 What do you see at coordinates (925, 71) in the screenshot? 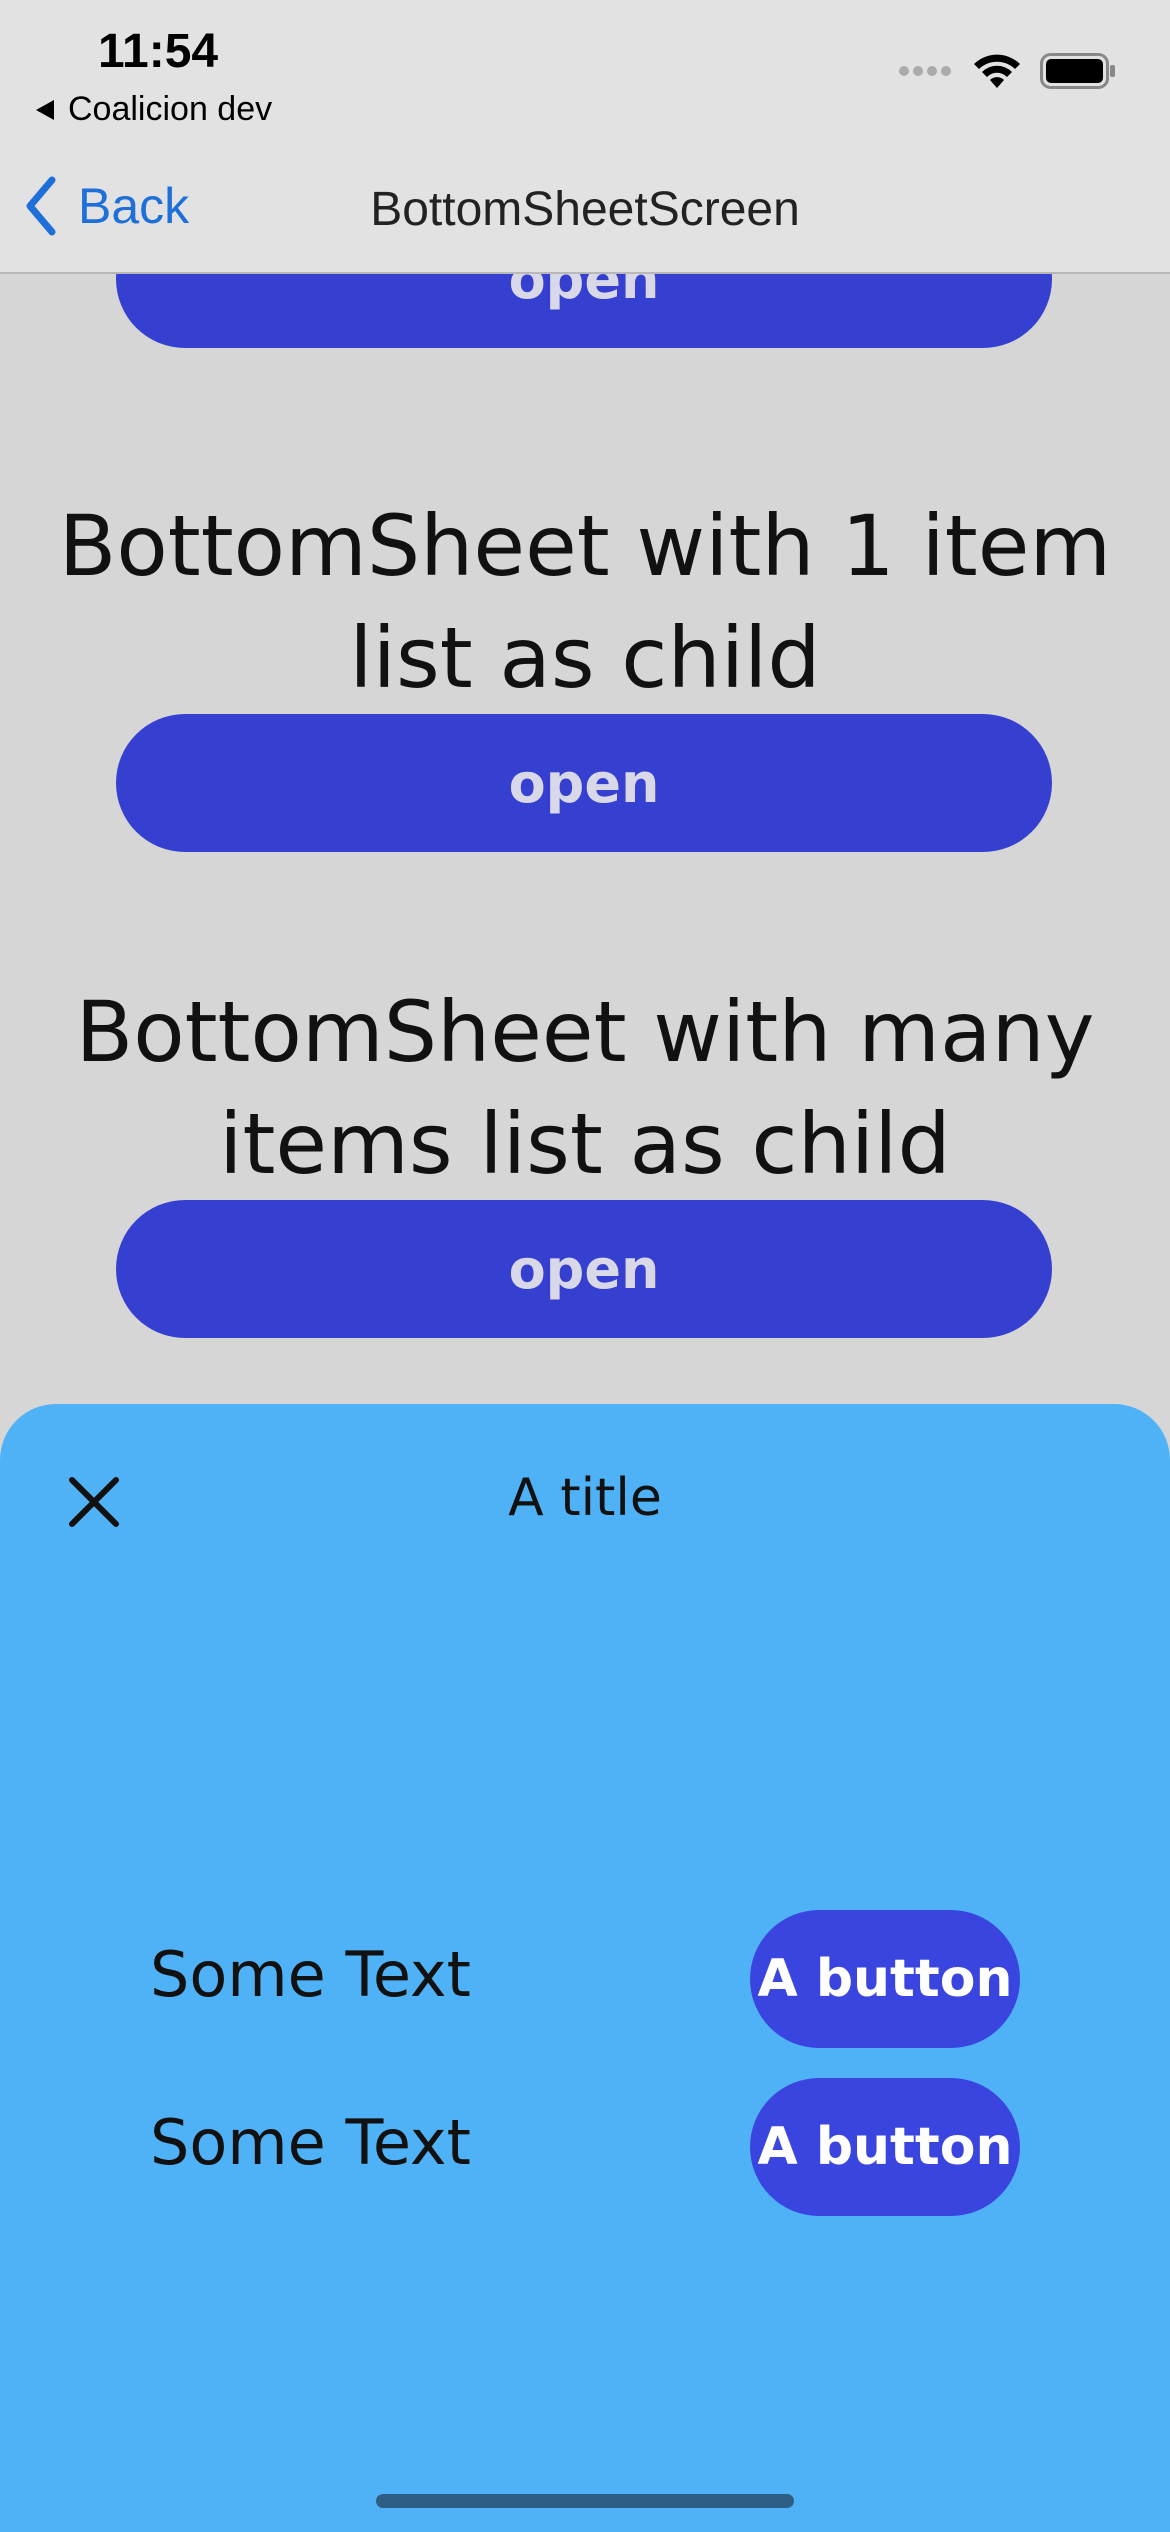
I see `signal-icon` at bounding box center [925, 71].